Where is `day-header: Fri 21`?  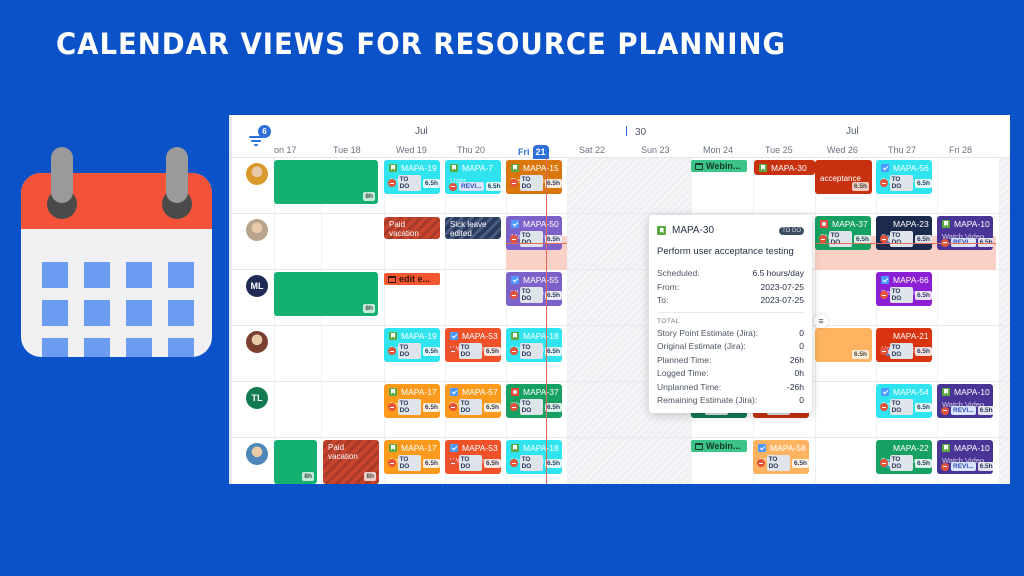 day-header: Fri 21 is located at coordinates (533, 152).